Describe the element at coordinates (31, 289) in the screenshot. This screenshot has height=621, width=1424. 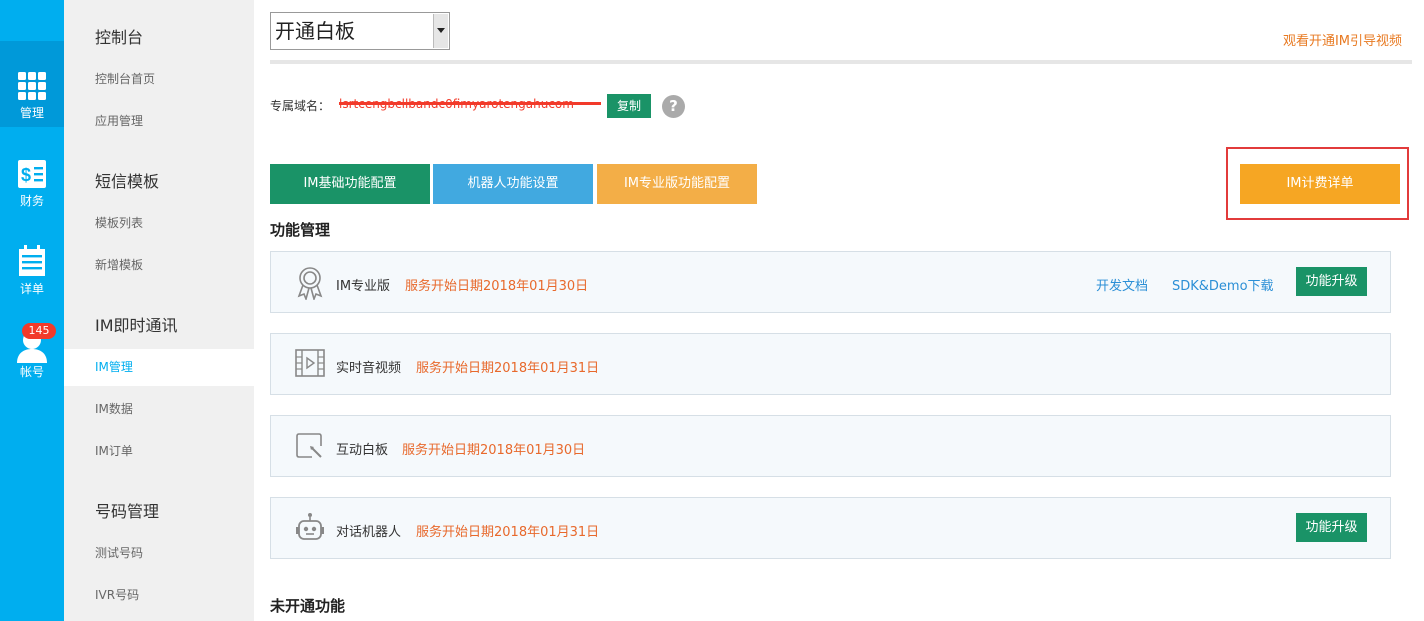
I see `rail-label: 详单` at that location.